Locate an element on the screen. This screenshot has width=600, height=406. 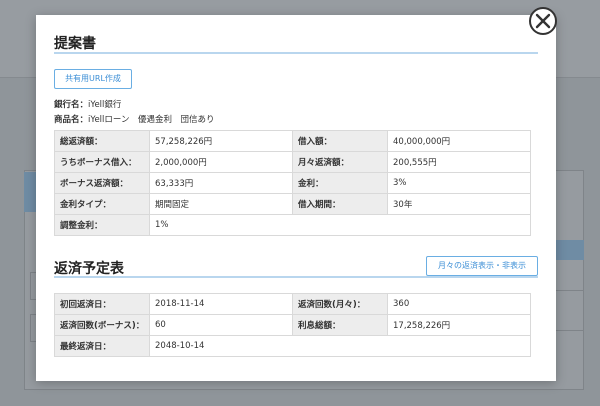
table-row: 金利タイプ： 期間固定 借入期間： 30年 is located at coordinates (292, 204).